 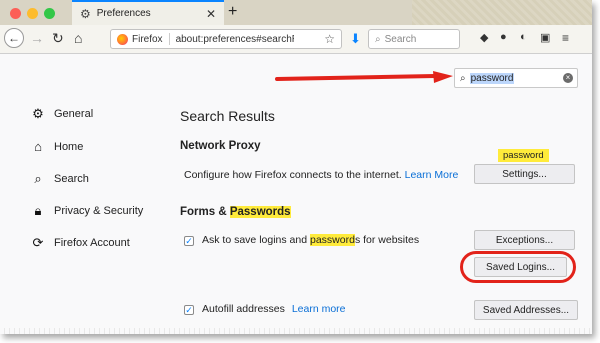 I want to click on new-tab-button: +, so click(x=232, y=12).